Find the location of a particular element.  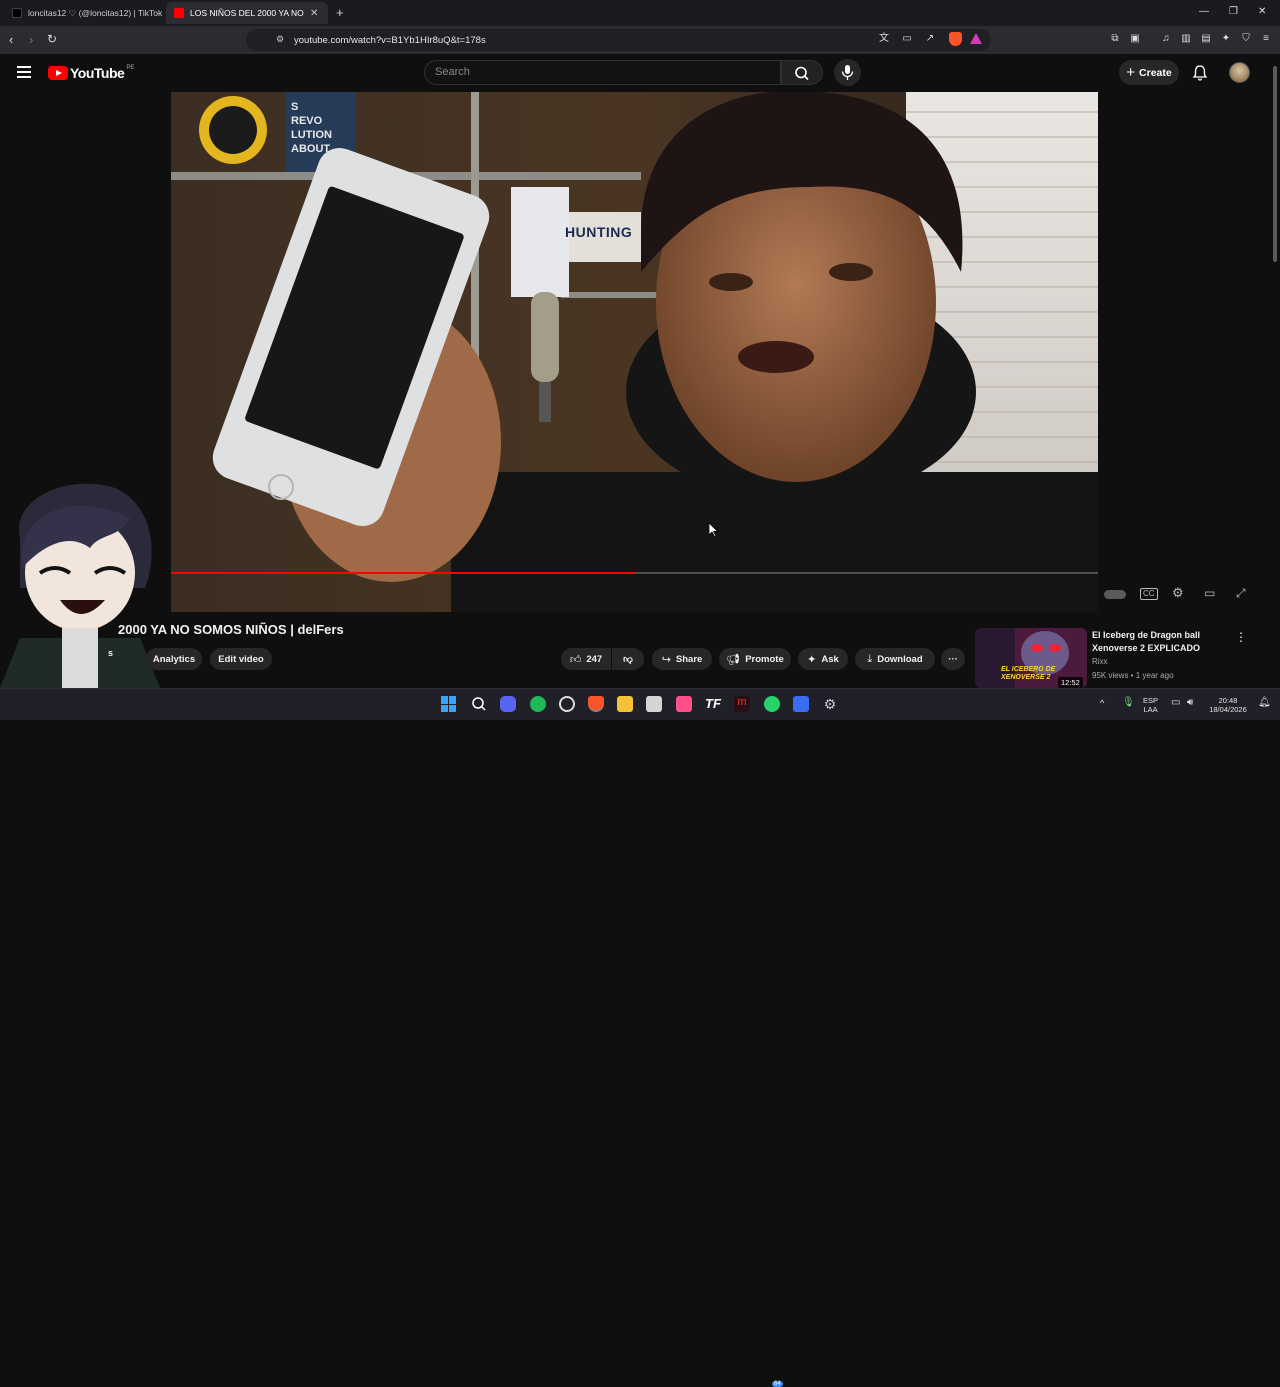

theater-mode-icon: ▭ is located at coordinates (1209, 593).